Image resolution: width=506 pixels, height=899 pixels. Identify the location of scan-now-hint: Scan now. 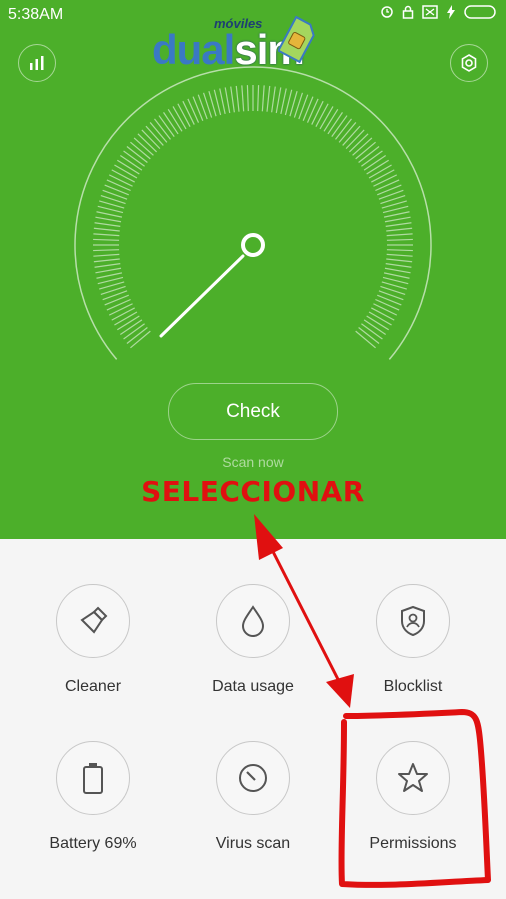
(253, 462).